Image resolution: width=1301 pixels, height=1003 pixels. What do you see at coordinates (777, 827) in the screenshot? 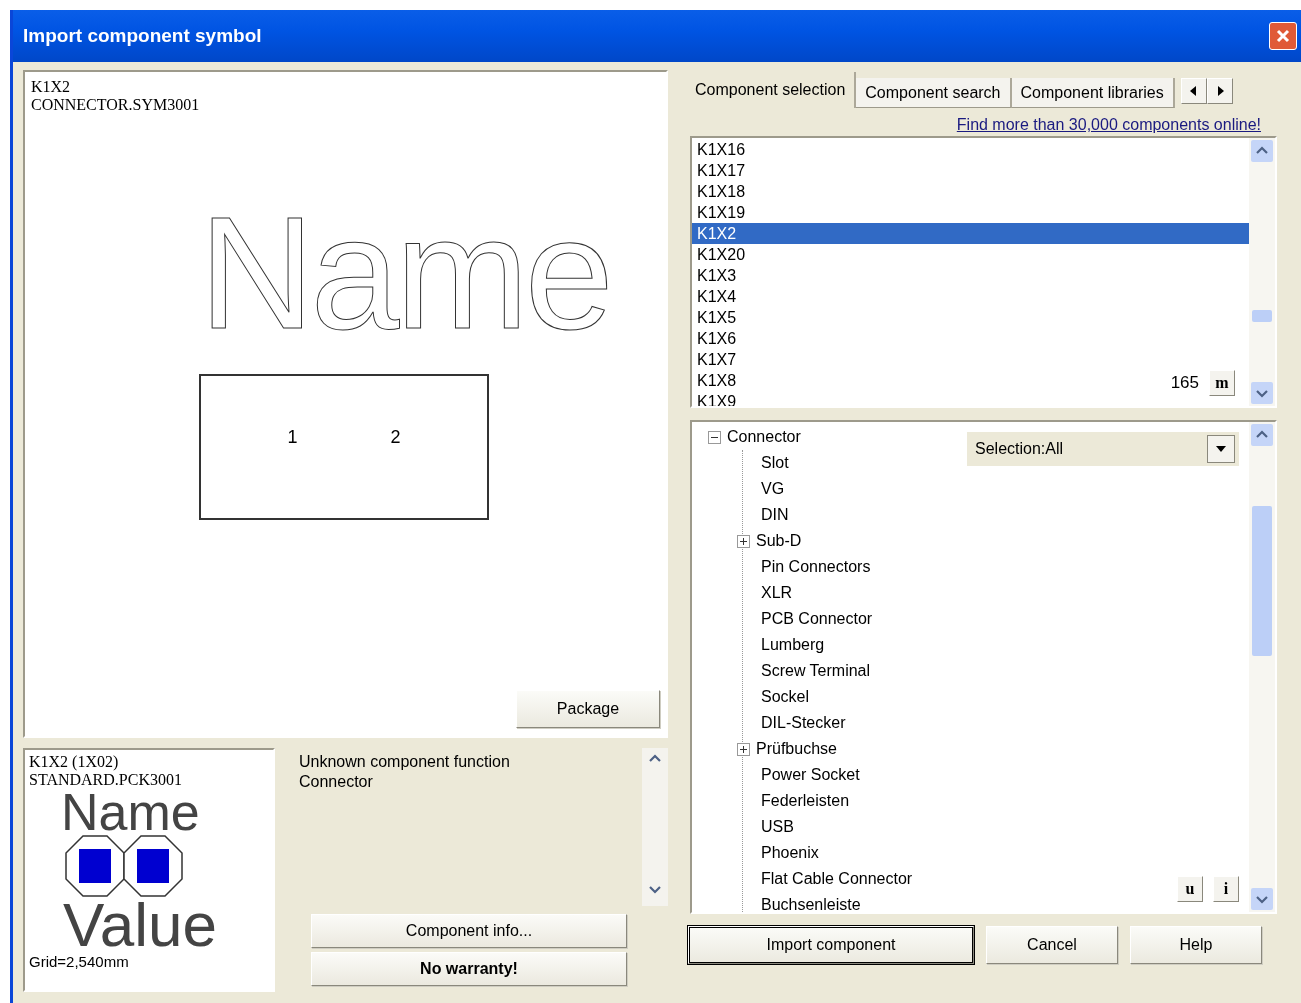
I see `tree-item: USB` at bounding box center [777, 827].